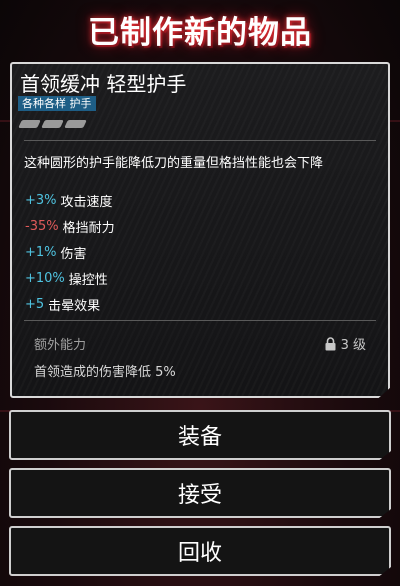 This screenshot has width=400, height=586. I want to click on recycle-button: 回收, so click(200, 551).